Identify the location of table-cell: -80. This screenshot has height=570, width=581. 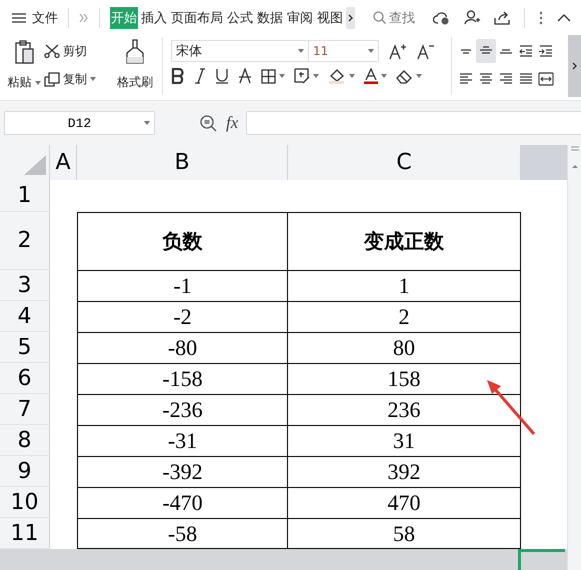
(182, 347).